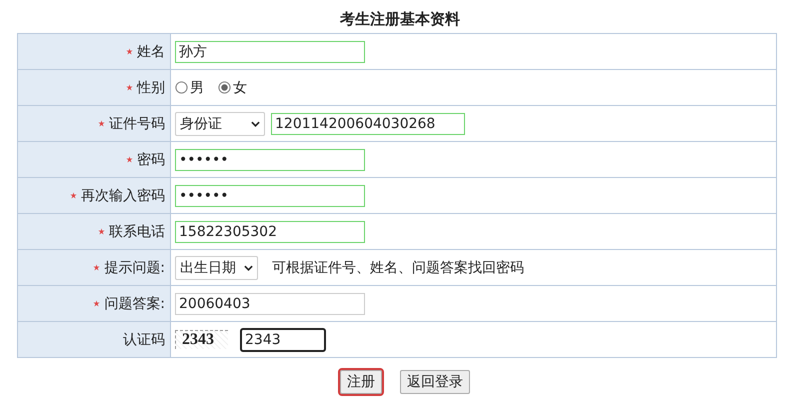 This screenshot has width=800, height=401. Describe the element at coordinates (137, 123) in the screenshot. I see `field-label: 证件号码` at that location.